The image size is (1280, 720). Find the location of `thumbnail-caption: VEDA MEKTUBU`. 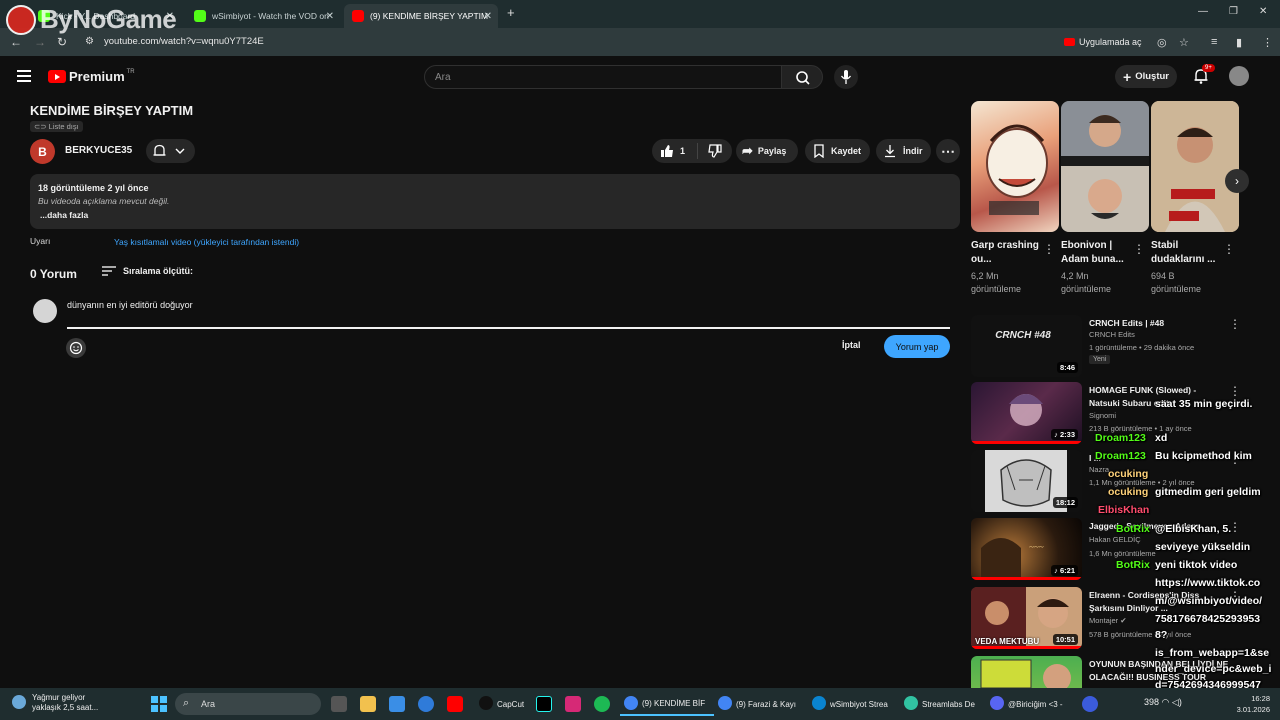

thumbnail-caption: VEDA MEKTUBU is located at coordinates (1007, 641).